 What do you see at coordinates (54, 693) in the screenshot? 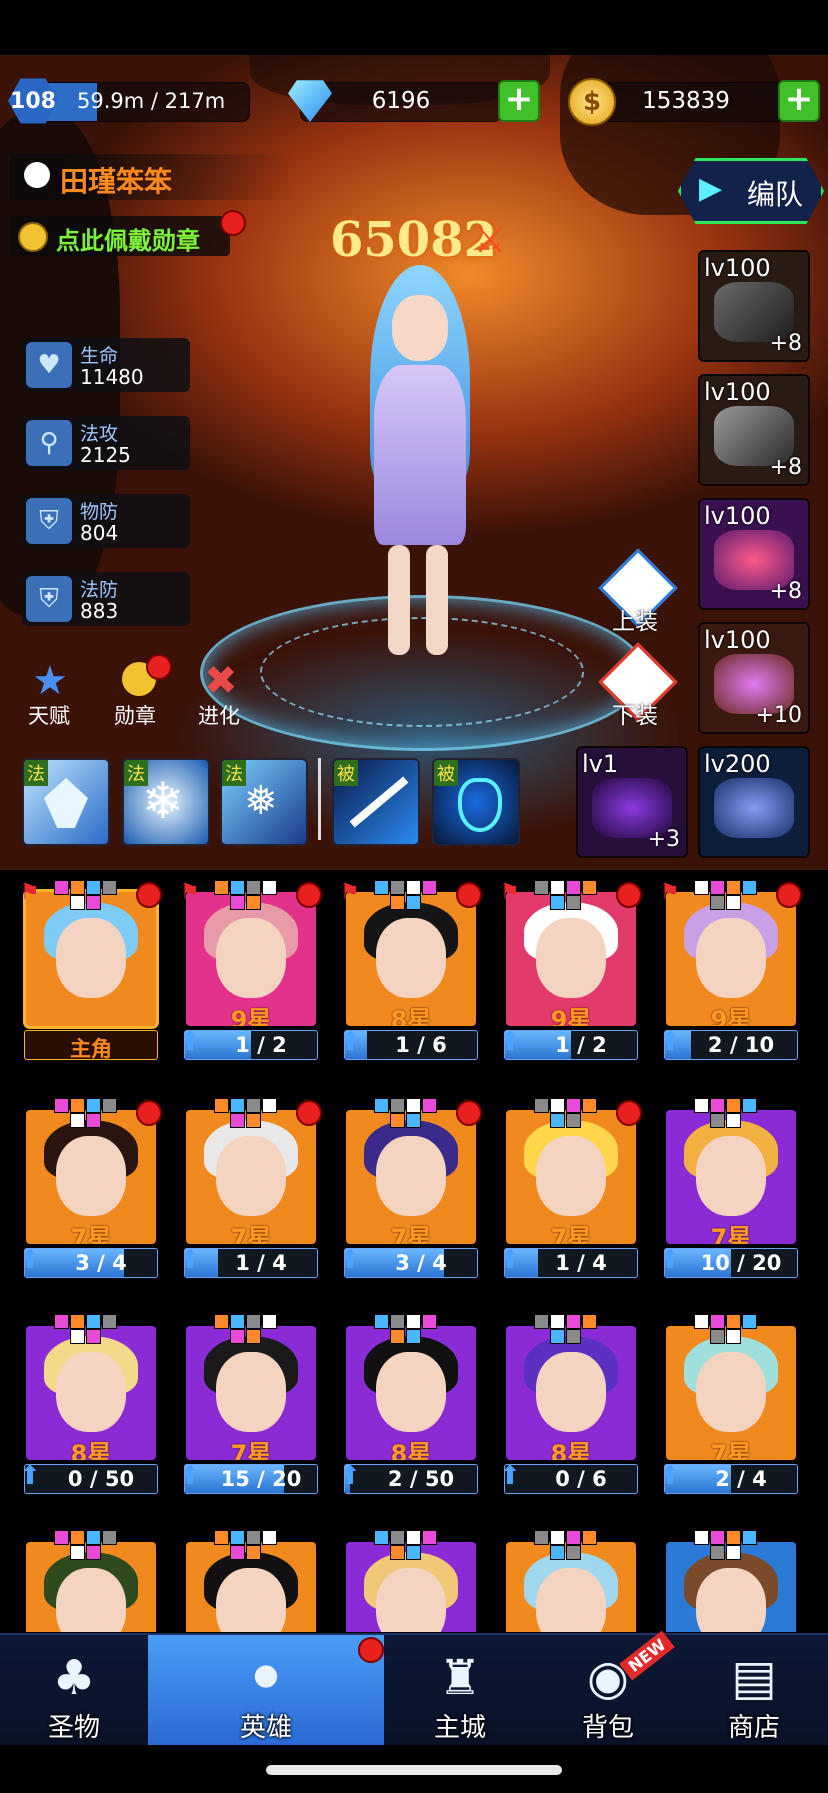
I see `talent-button: ★ 天赋` at bounding box center [54, 693].